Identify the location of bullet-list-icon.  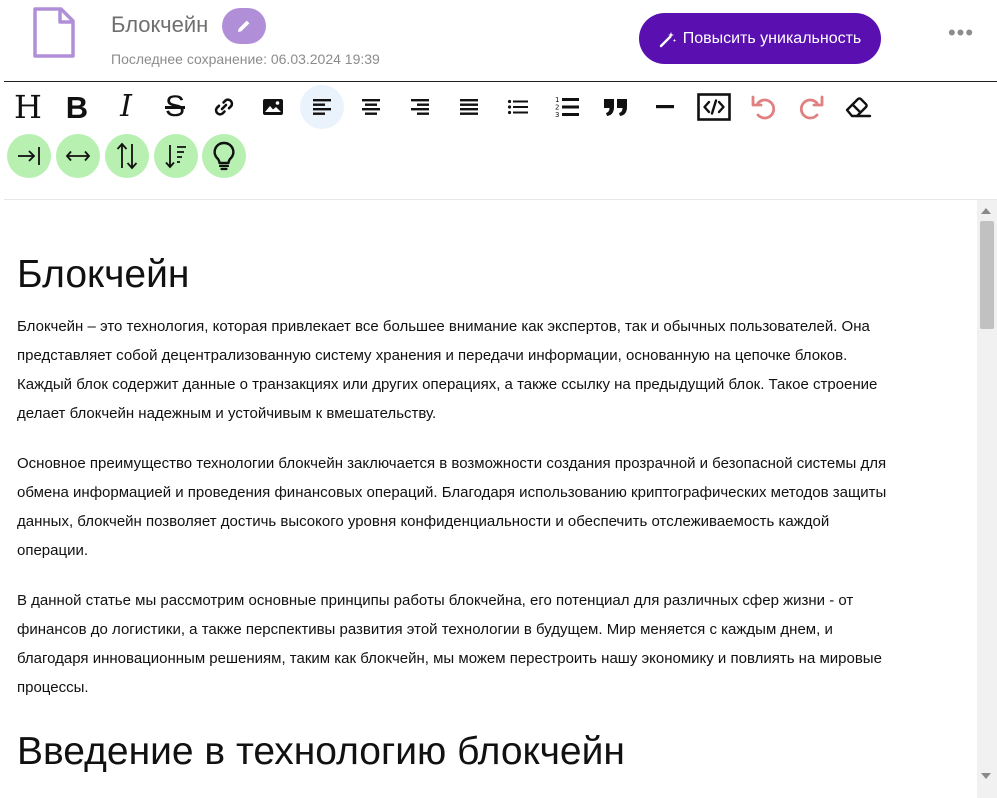
(517, 107).